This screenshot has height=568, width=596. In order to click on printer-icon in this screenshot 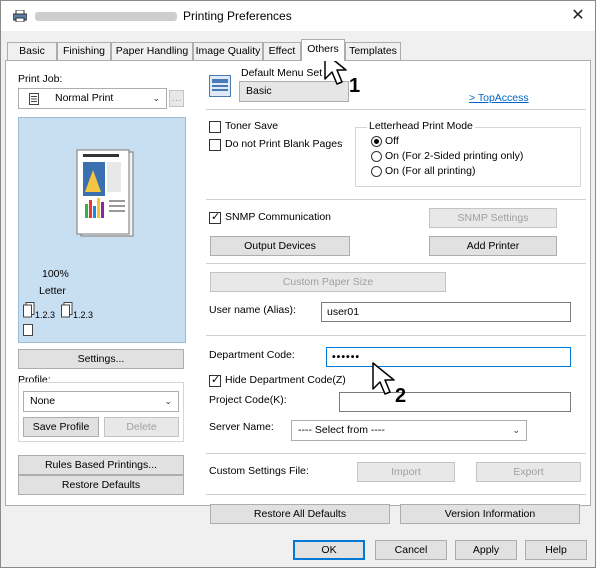, I will do `click(20, 16)`.